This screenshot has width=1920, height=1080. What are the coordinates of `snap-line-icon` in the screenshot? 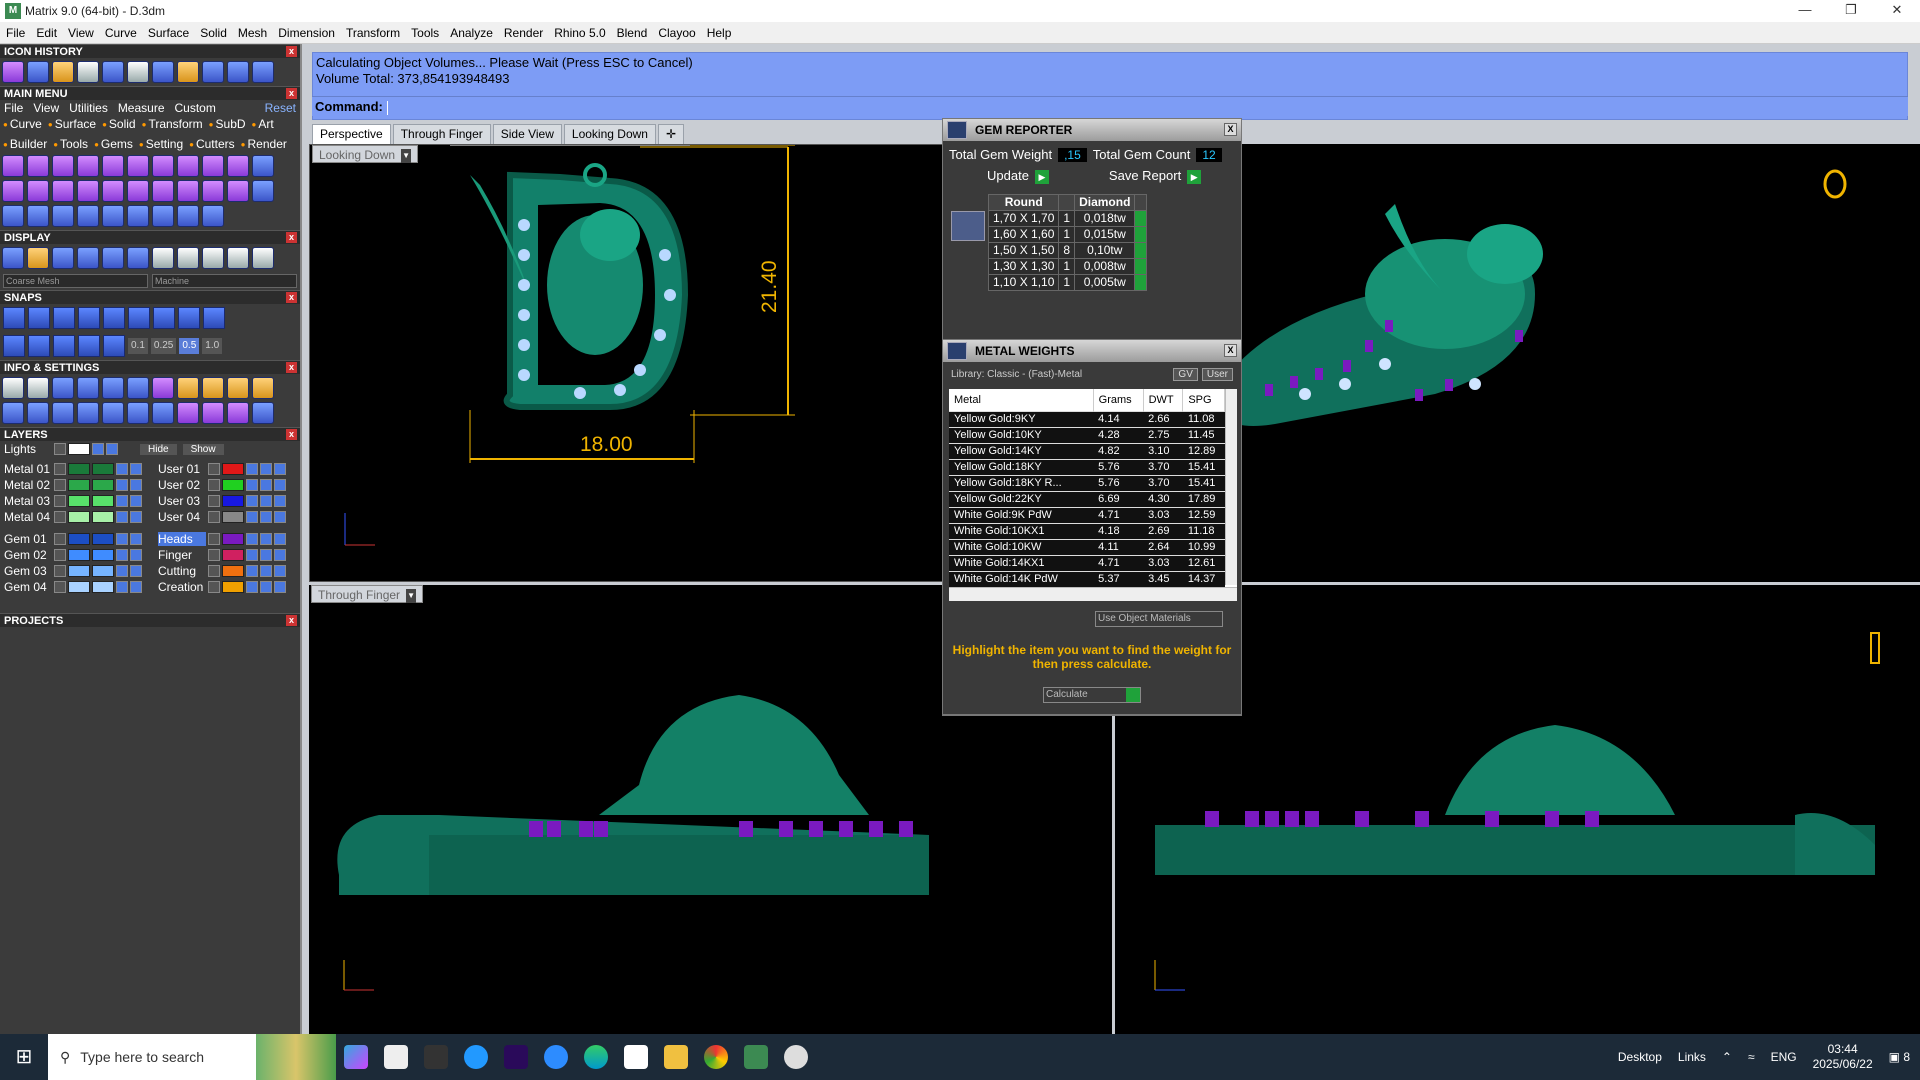 It's located at (64, 346).